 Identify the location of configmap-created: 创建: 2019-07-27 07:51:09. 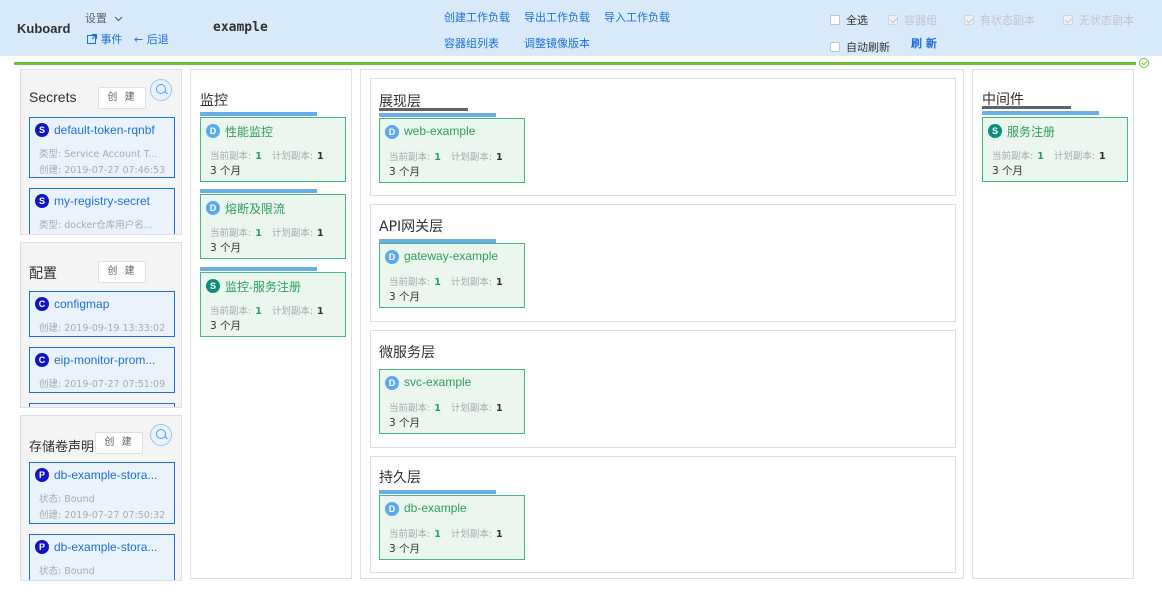
(102, 384).